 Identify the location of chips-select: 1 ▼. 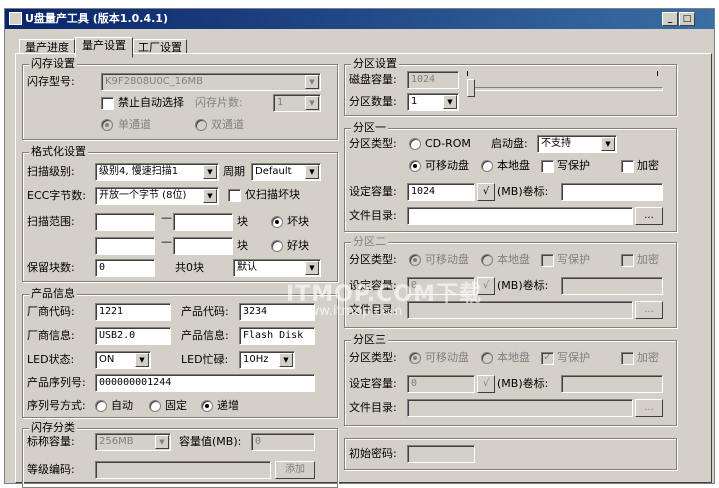
(297, 103).